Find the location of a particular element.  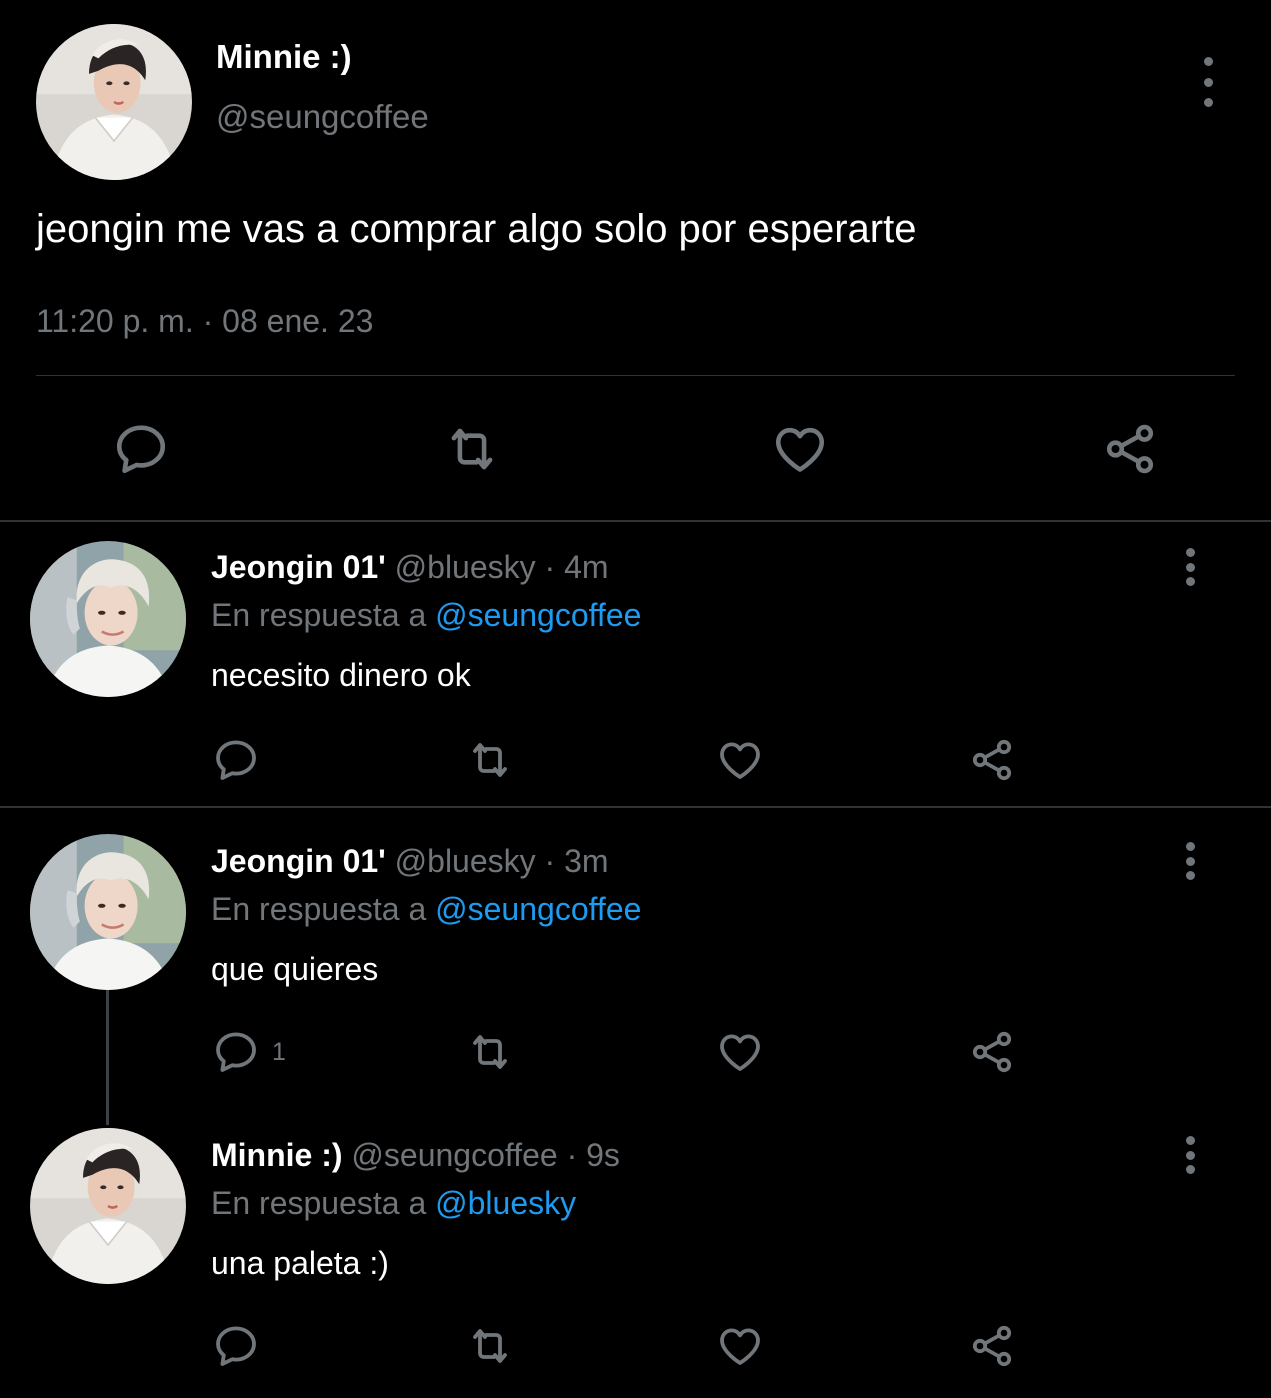

main-author-avatar is located at coordinates (114, 102).